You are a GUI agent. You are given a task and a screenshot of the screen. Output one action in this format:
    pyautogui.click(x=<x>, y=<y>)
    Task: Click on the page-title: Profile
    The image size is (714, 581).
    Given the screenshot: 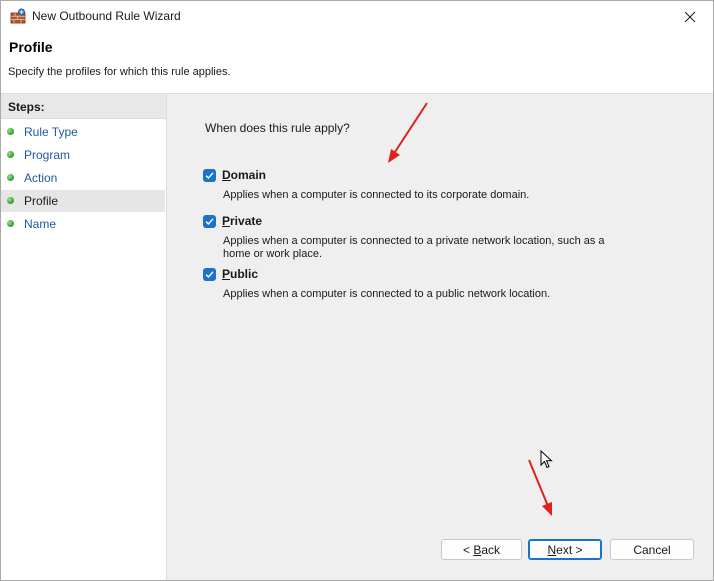 What is the action you would take?
    pyautogui.click(x=31, y=47)
    